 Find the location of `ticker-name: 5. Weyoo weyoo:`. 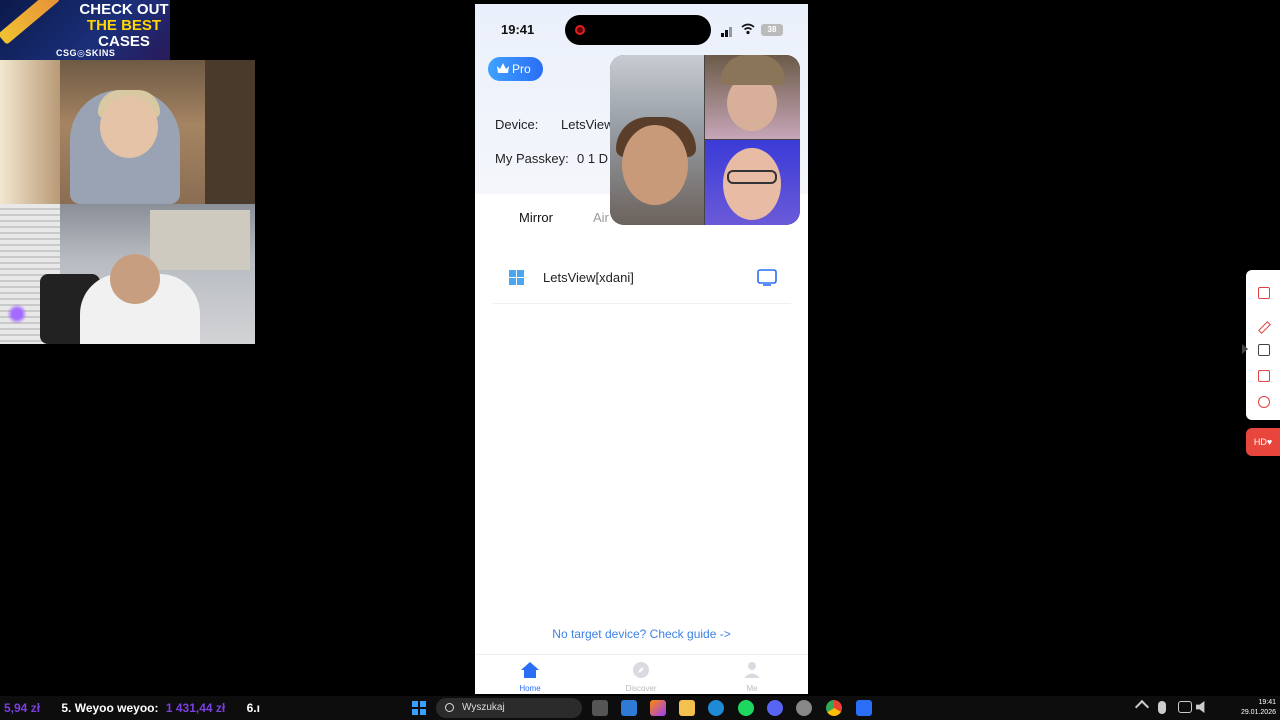

ticker-name: 5. Weyoo weyoo: is located at coordinates (110, 708).